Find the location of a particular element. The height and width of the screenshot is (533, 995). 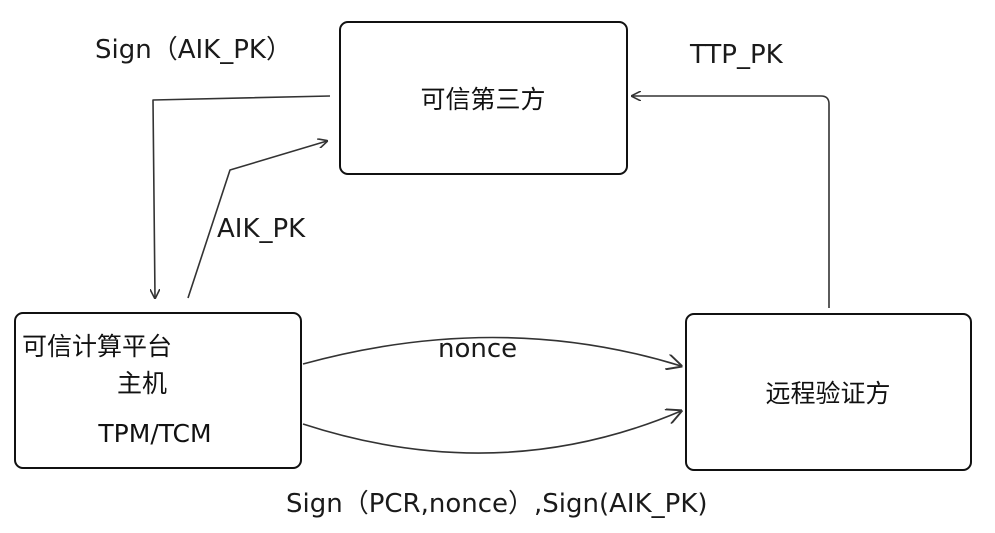

label-ttp-pk: TTP_PK is located at coordinates (736, 55).